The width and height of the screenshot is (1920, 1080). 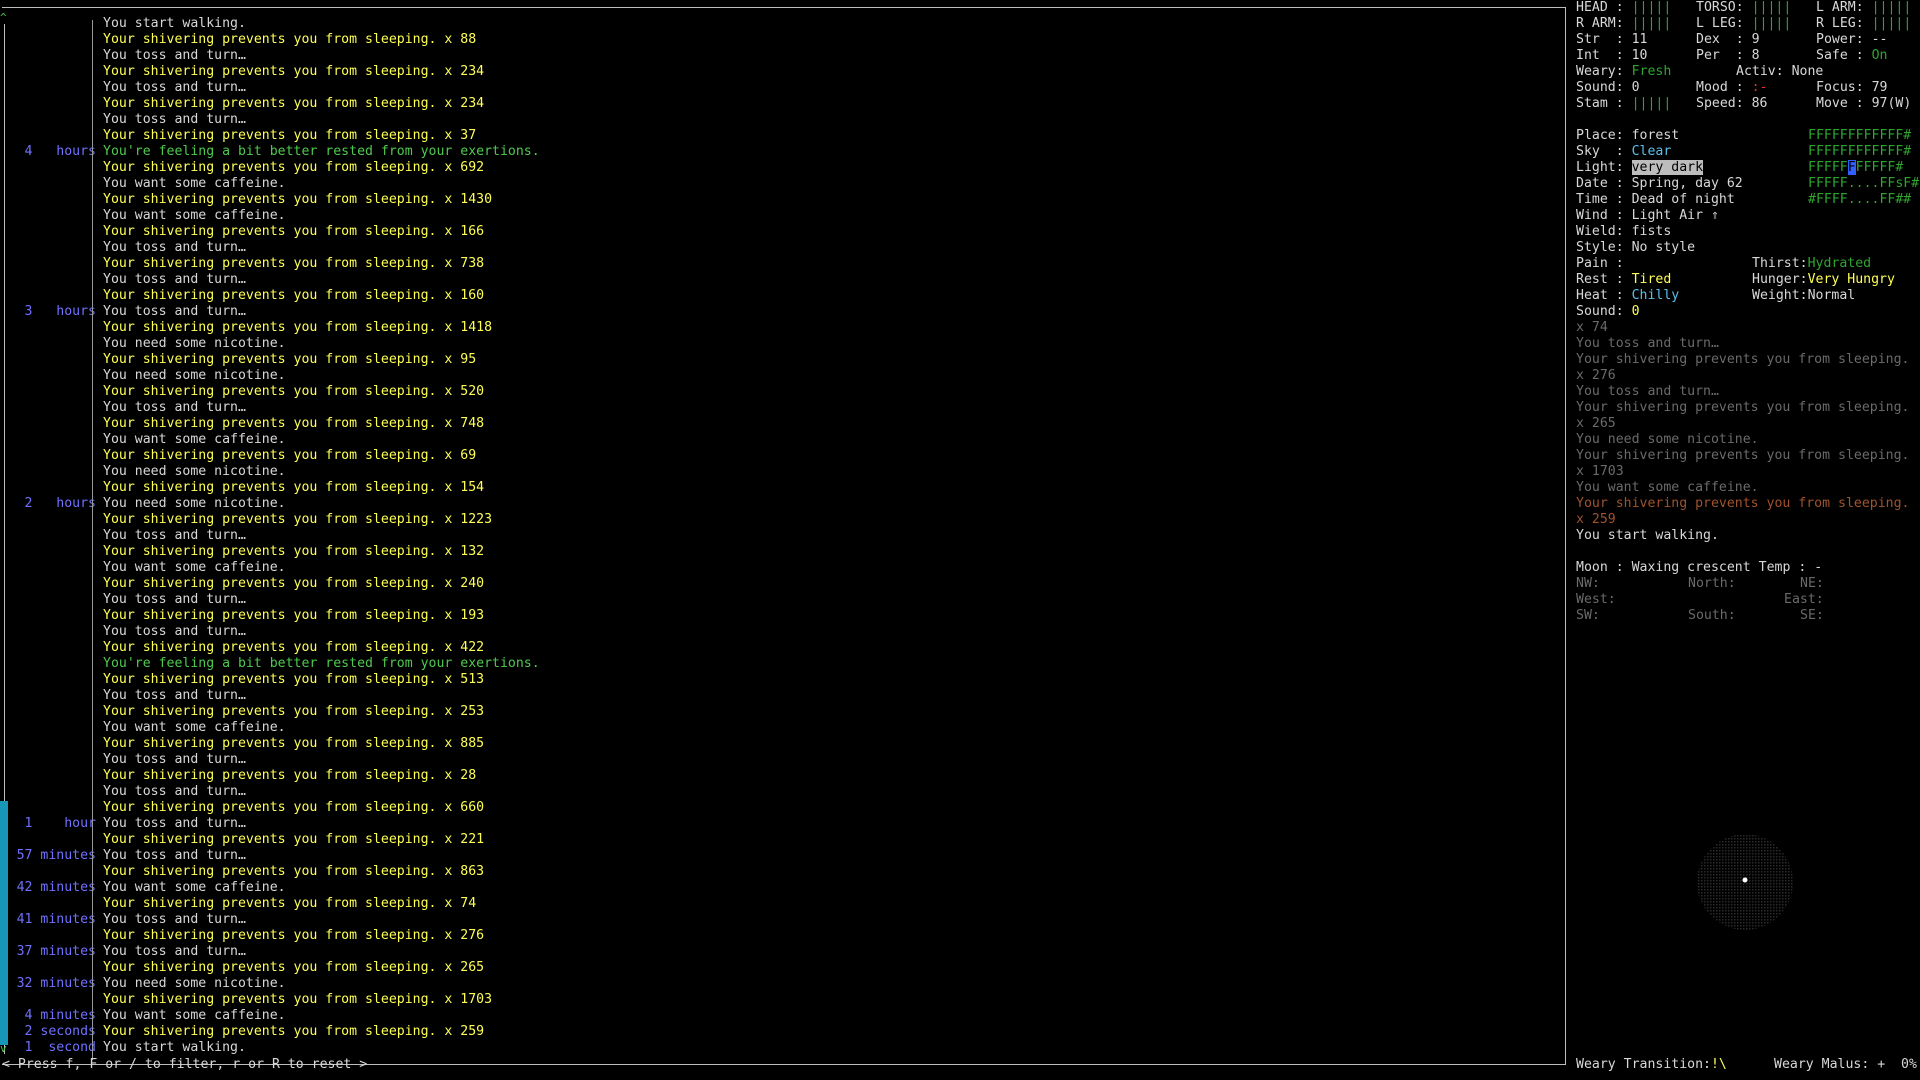 What do you see at coordinates (60, 1015) in the screenshot?
I see `log-timestamp: 4 minutes` at bounding box center [60, 1015].